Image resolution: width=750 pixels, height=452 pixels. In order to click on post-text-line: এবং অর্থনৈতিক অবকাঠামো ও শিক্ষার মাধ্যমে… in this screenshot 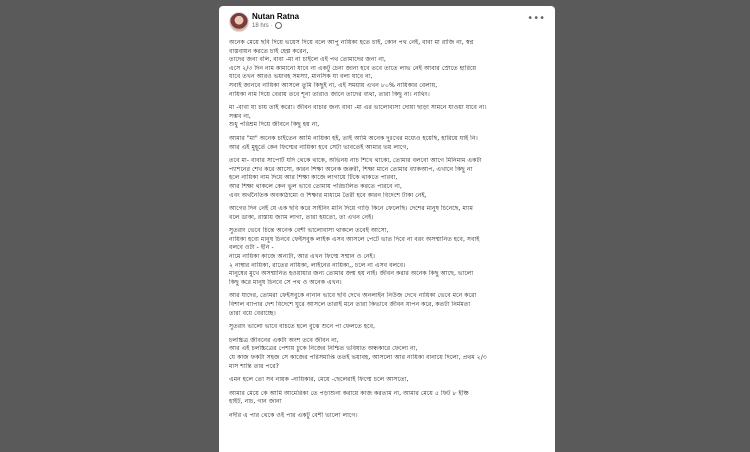, I will do `click(328, 195)`.